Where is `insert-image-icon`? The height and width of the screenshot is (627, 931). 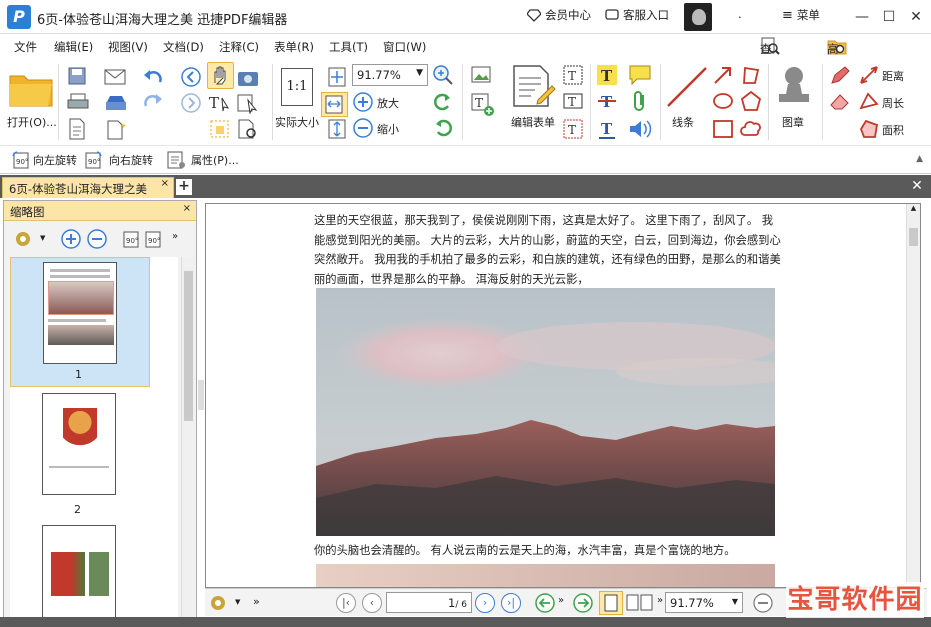 insert-image-icon is located at coordinates (482, 75).